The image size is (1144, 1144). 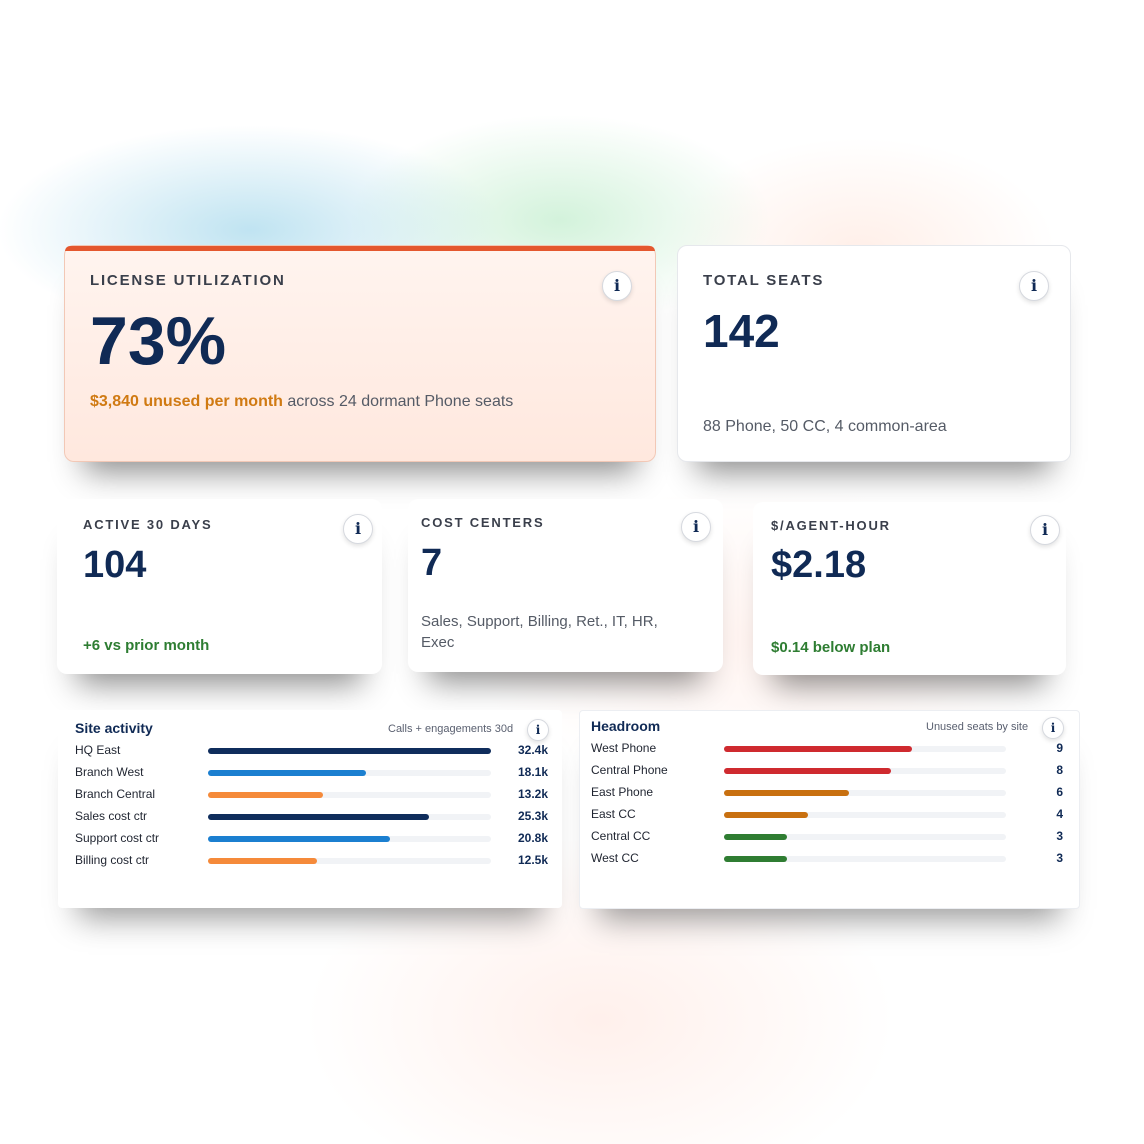 What do you see at coordinates (977, 727) in the screenshot?
I see `panel-subtitle: Unused seats by site` at bounding box center [977, 727].